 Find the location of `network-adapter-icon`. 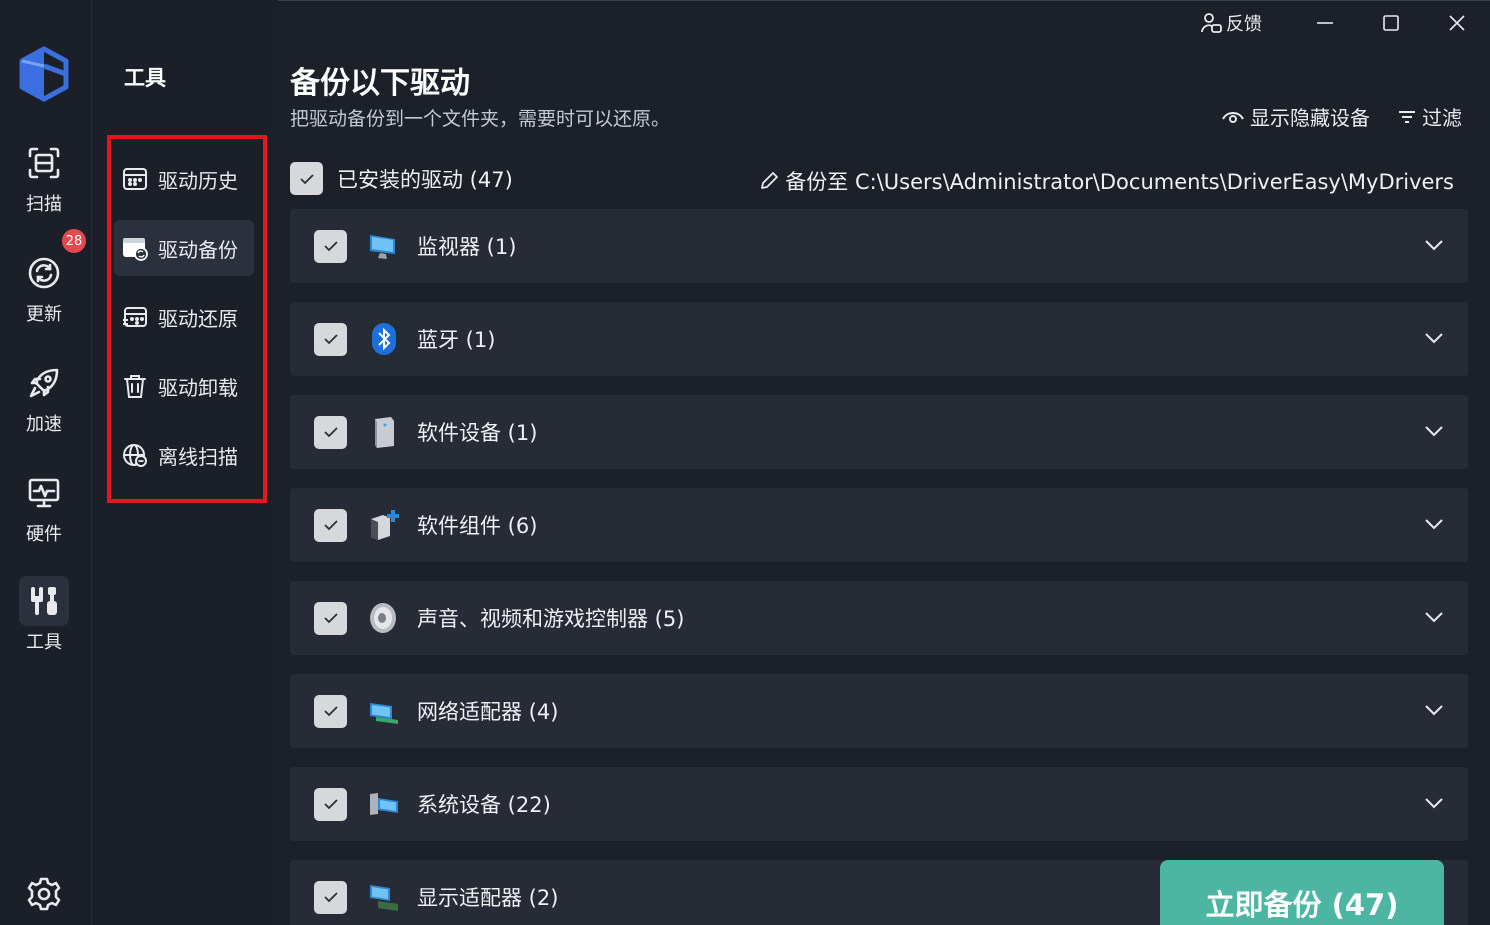

network-adapter-icon is located at coordinates (384, 713).